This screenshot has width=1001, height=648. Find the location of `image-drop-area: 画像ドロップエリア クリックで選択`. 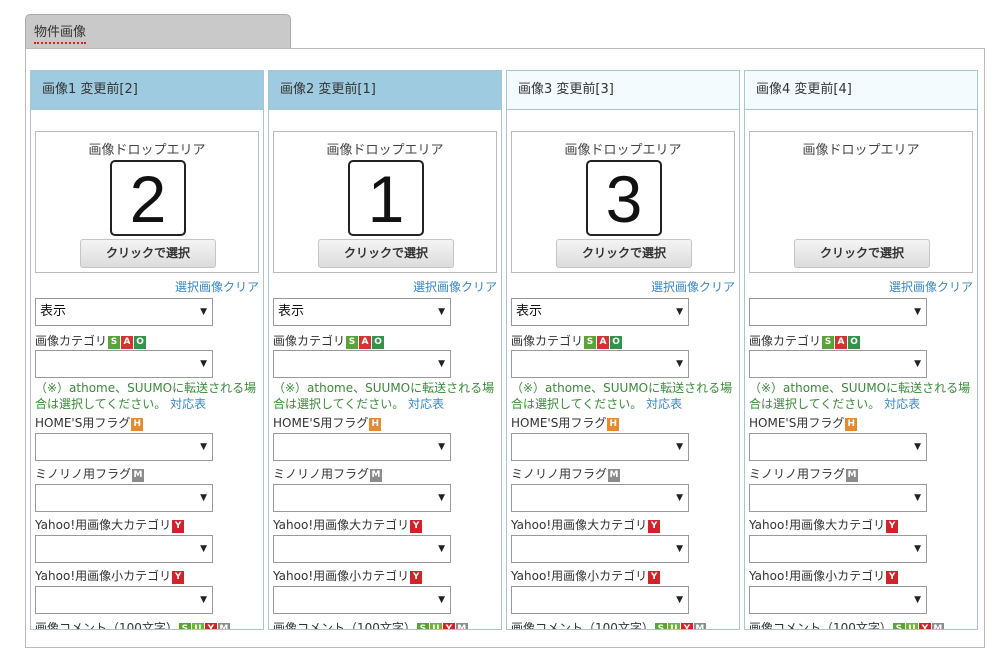

image-drop-area: 画像ドロップエリア クリックで選択 is located at coordinates (861, 202).